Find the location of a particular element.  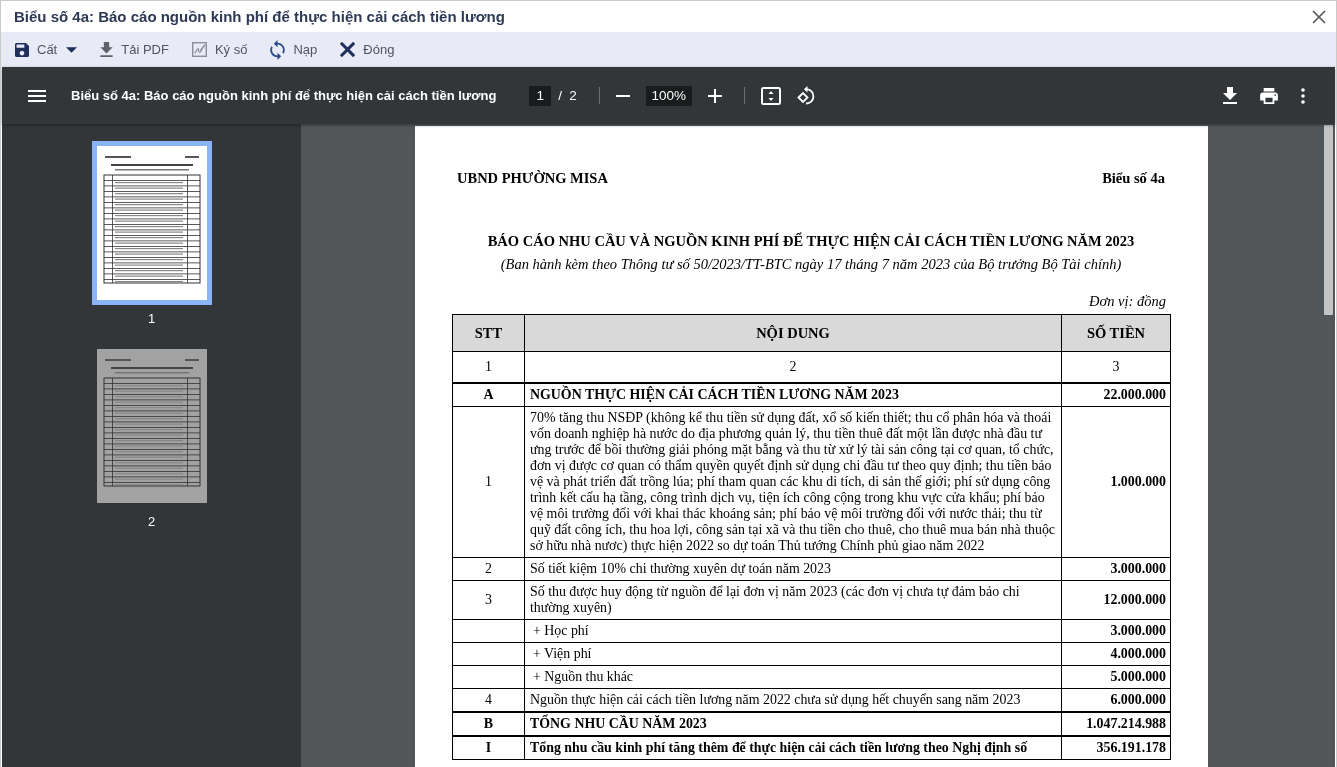

plus-icon is located at coordinates (714, 95).